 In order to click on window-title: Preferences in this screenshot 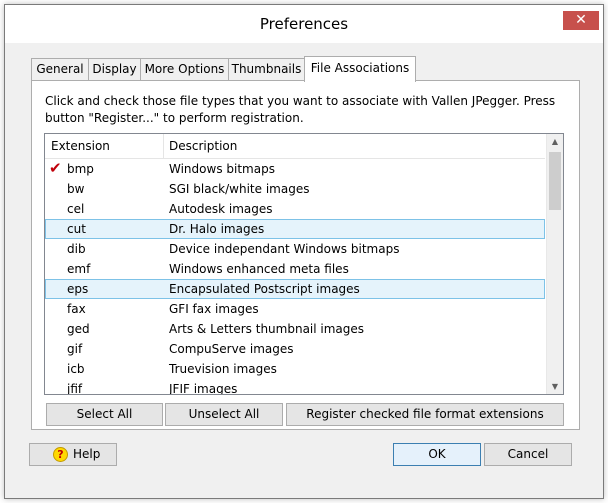, I will do `click(304, 24)`.